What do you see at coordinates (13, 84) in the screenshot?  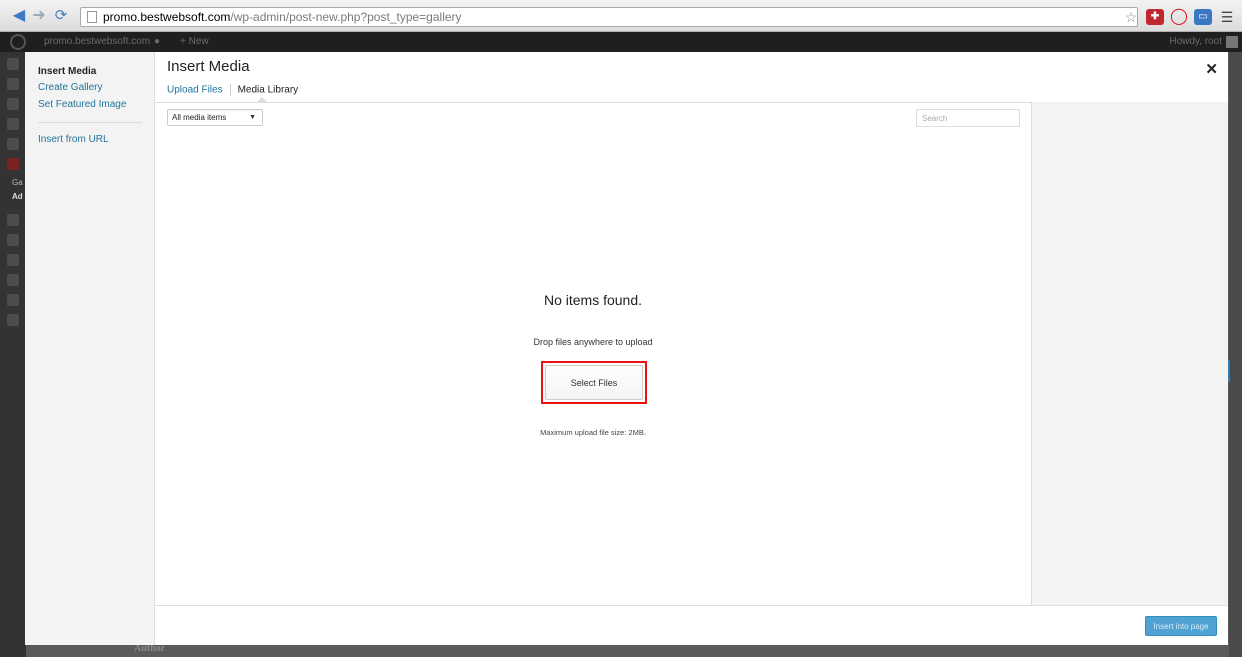 I see `posts-icon` at bounding box center [13, 84].